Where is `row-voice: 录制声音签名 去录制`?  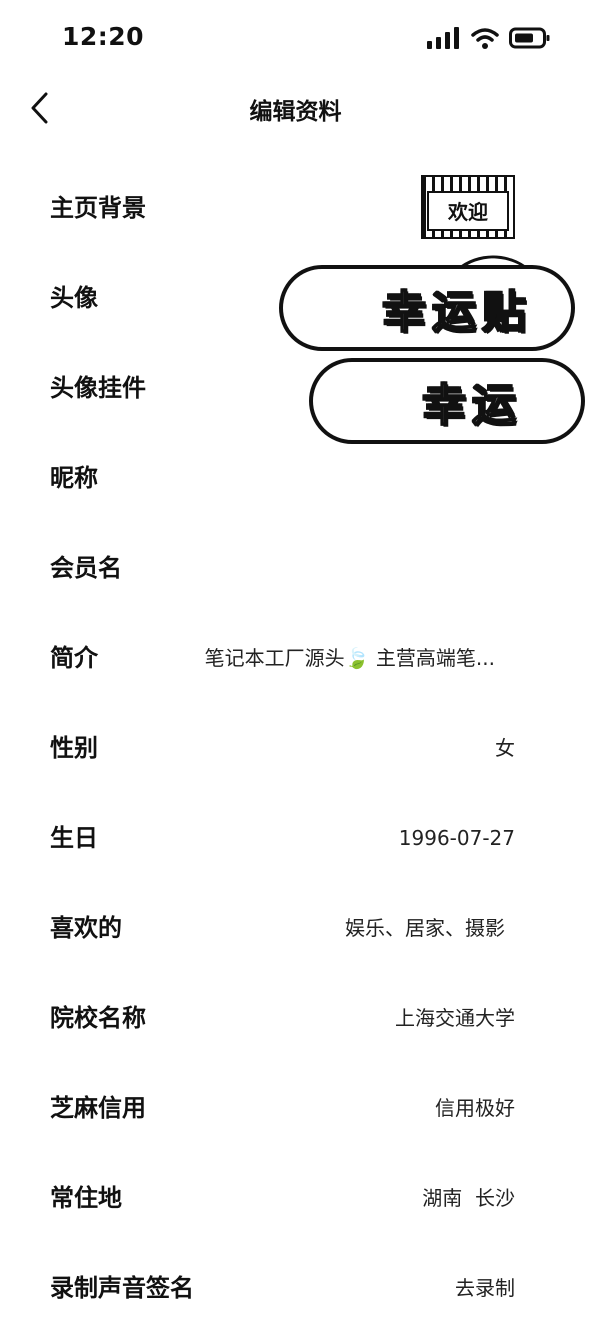 row-voice: 录制声音签名 去录制 is located at coordinates (295, 1288).